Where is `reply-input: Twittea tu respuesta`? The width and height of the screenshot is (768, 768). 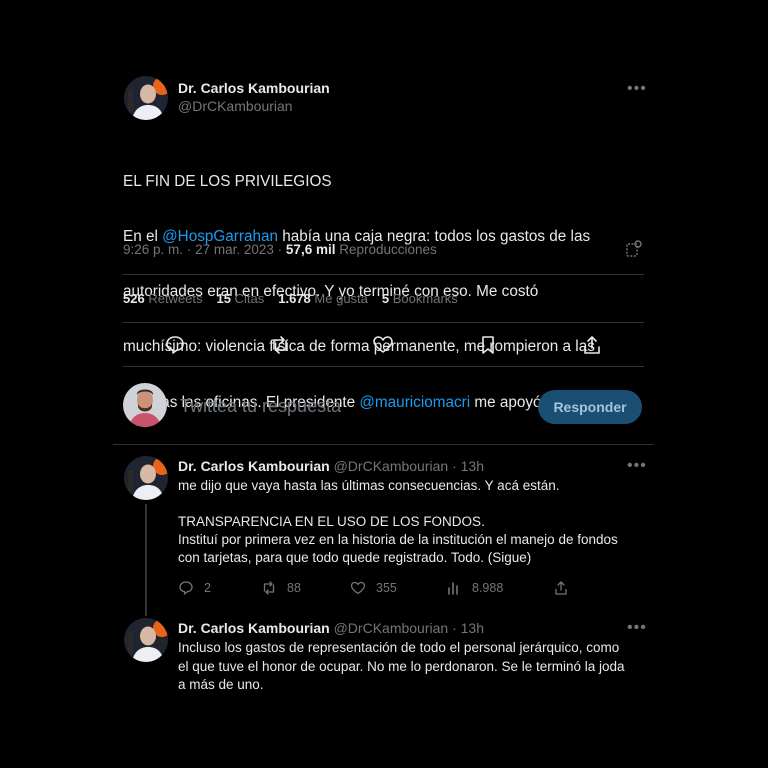
reply-input: Twittea tu respuesta is located at coordinates (260, 406).